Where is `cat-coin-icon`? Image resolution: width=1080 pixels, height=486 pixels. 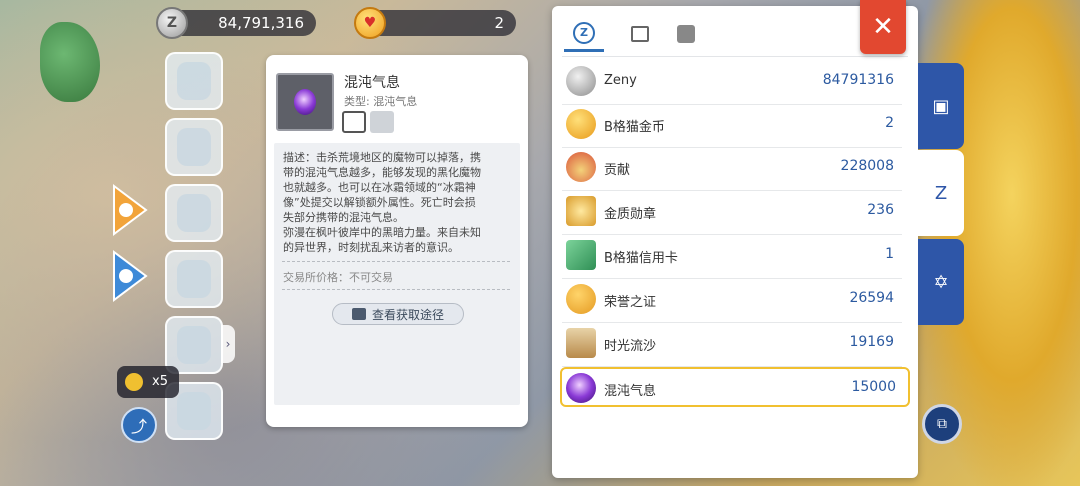
cat-coin-icon is located at coordinates (581, 124).